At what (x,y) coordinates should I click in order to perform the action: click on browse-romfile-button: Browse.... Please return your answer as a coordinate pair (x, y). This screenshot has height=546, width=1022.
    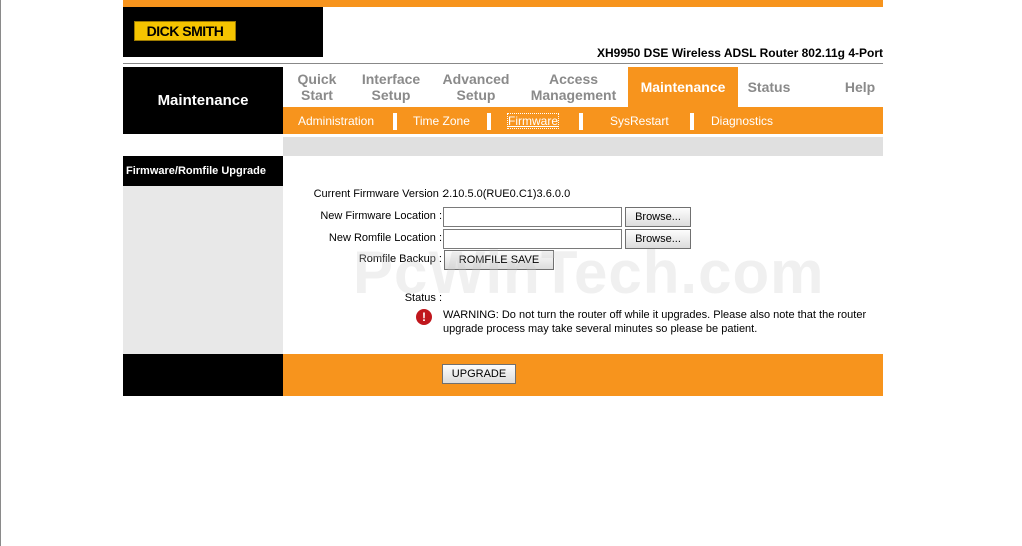
    Looking at the image, I should click on (658, 239).